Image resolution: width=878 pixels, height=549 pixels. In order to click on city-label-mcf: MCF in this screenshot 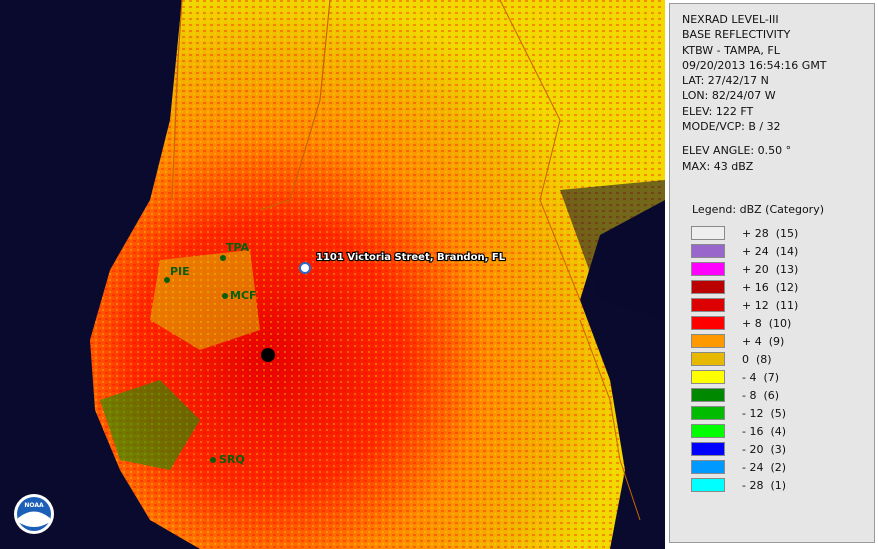, I will do `click(243, 295)`.